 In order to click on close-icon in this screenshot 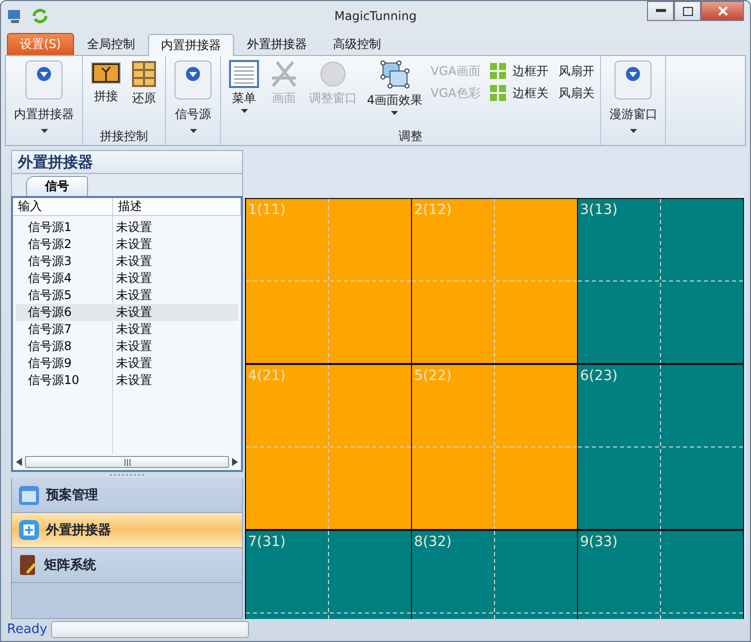, I will do `click(723, 11)`.